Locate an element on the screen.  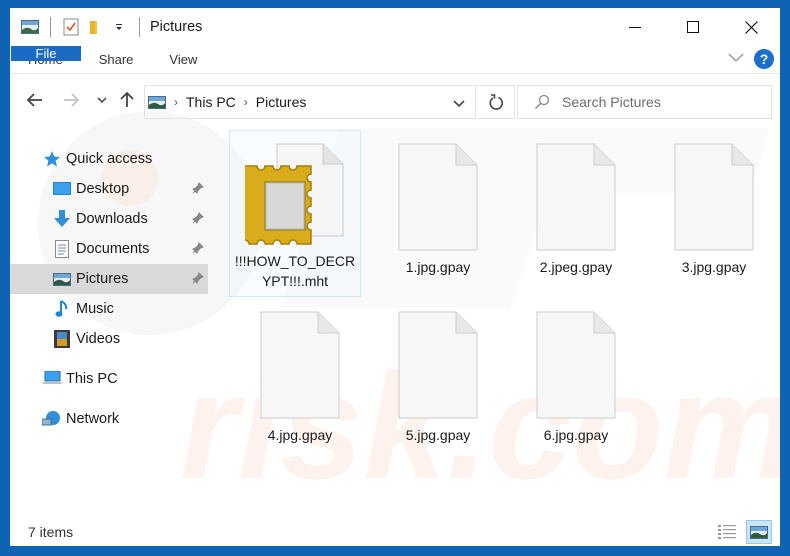
sidebar-item-network: Network is located at coordinates (109, 419).